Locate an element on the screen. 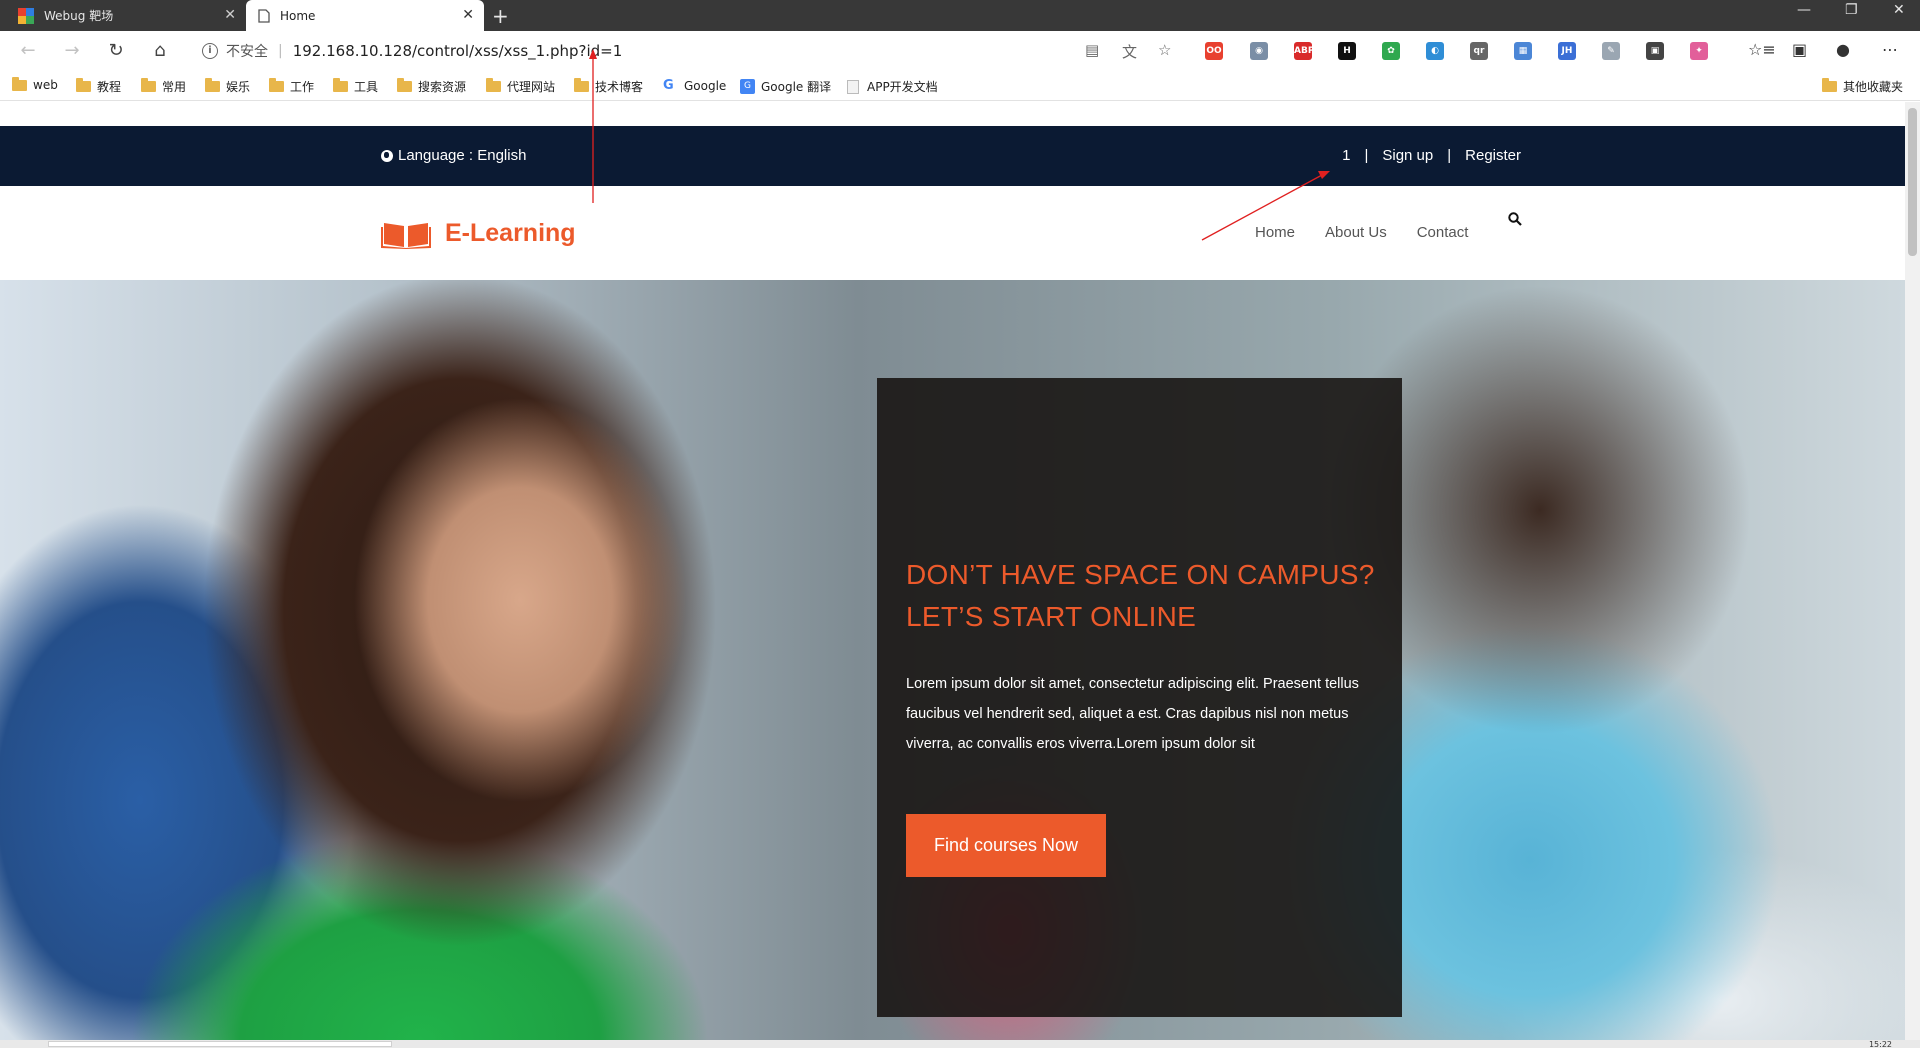  extension-11-icon: ▣ is located at coordinates (1655, 51).